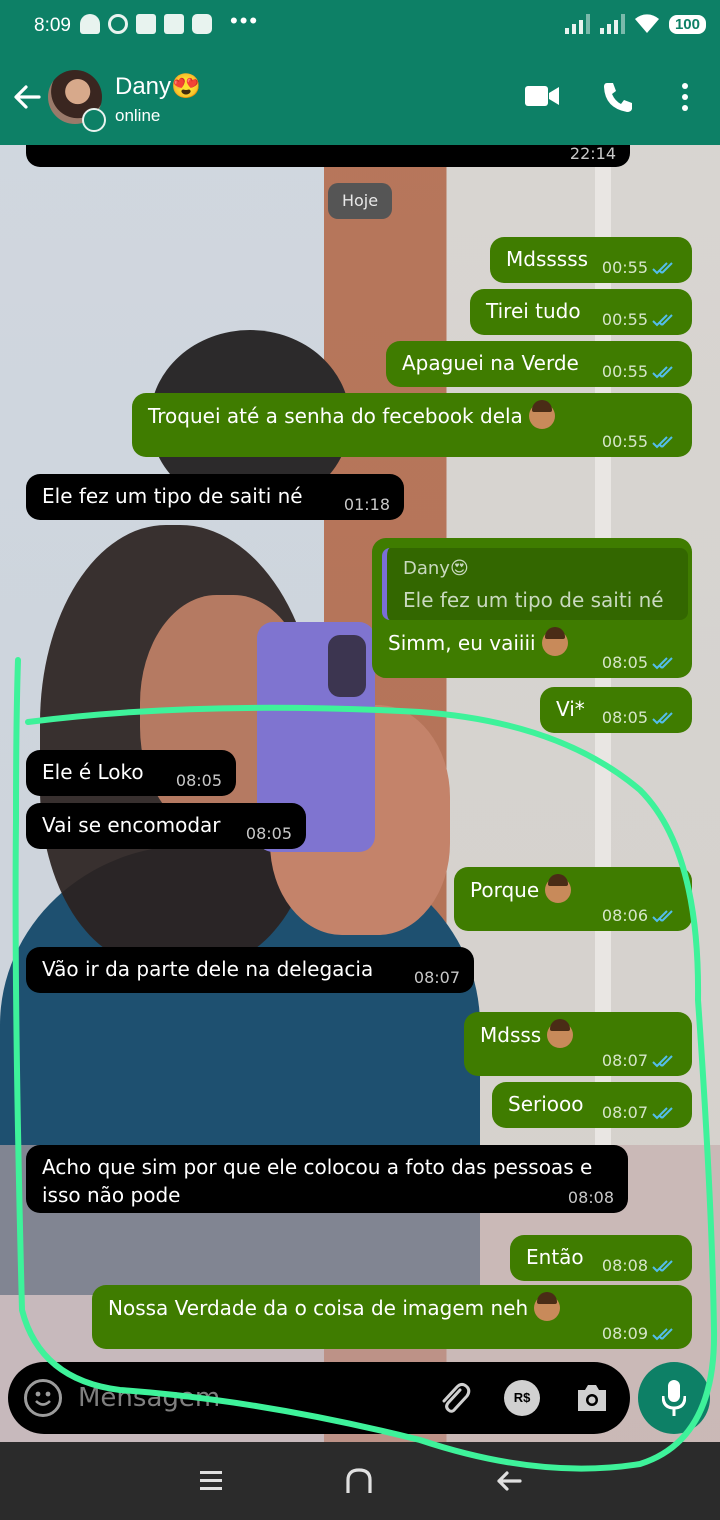  What do you see at coordinates (547, 259) in the screenshot?
I see `message-text: Mdsssss` at bounding box center [547, 259].